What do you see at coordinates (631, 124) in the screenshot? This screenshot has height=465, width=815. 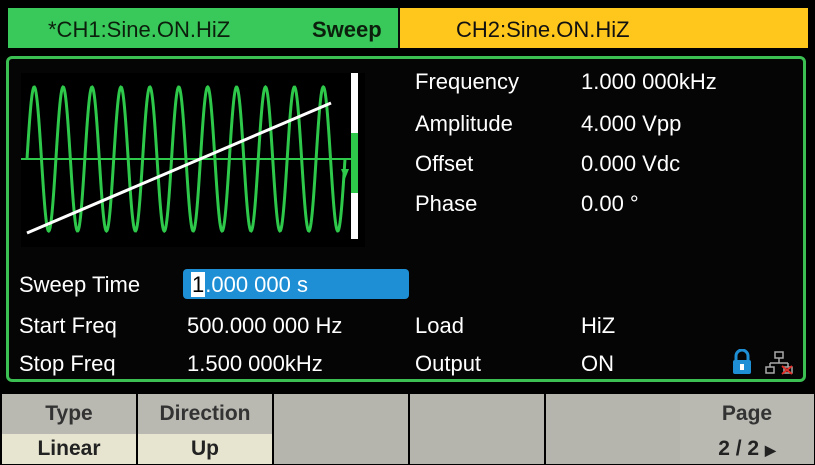 I see `amplitude-value: 4.000 Vpp` at bounding box center [631, 124].